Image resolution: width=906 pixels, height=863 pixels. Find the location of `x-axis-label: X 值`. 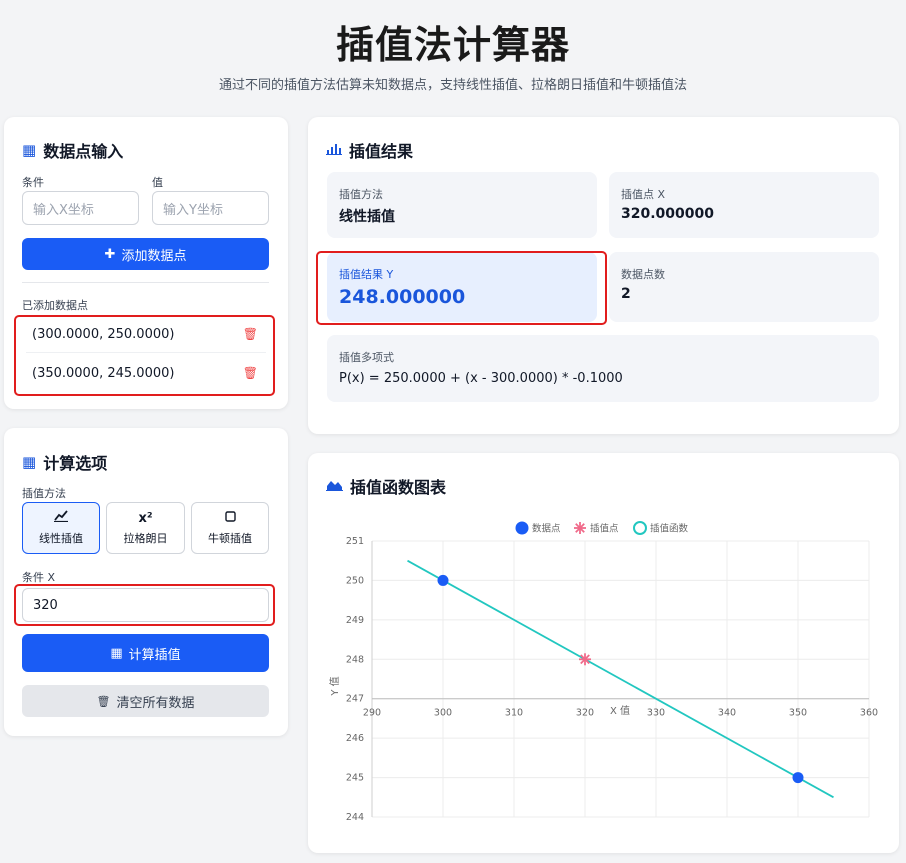

x-axis-label: X 值 is located at coordinates (620, 710).